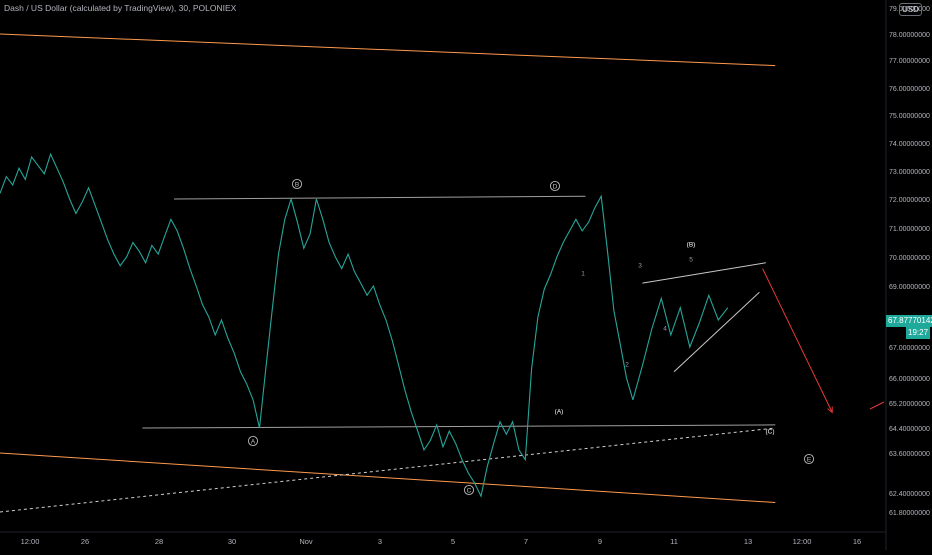  I want to click on price-tick-label: 78.00000000, so click(909, 35).